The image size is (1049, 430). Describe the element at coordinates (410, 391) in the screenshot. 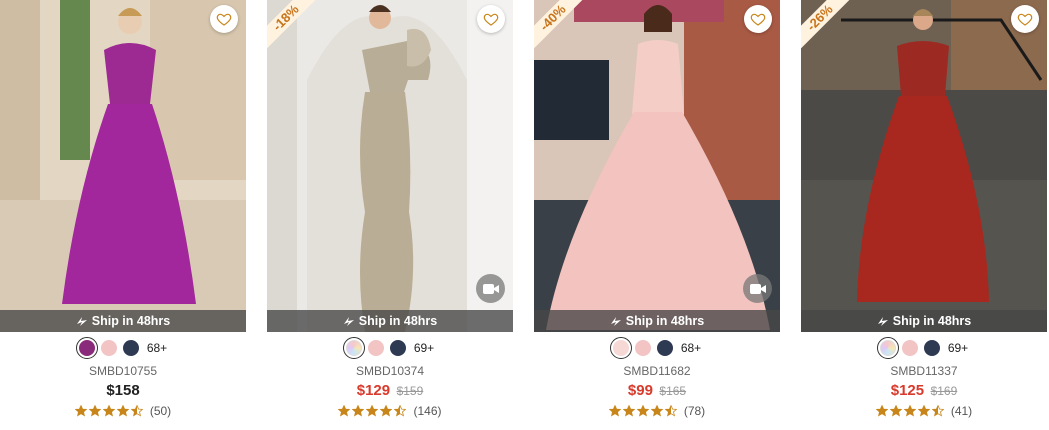

I see `original-price: $159` at that location.